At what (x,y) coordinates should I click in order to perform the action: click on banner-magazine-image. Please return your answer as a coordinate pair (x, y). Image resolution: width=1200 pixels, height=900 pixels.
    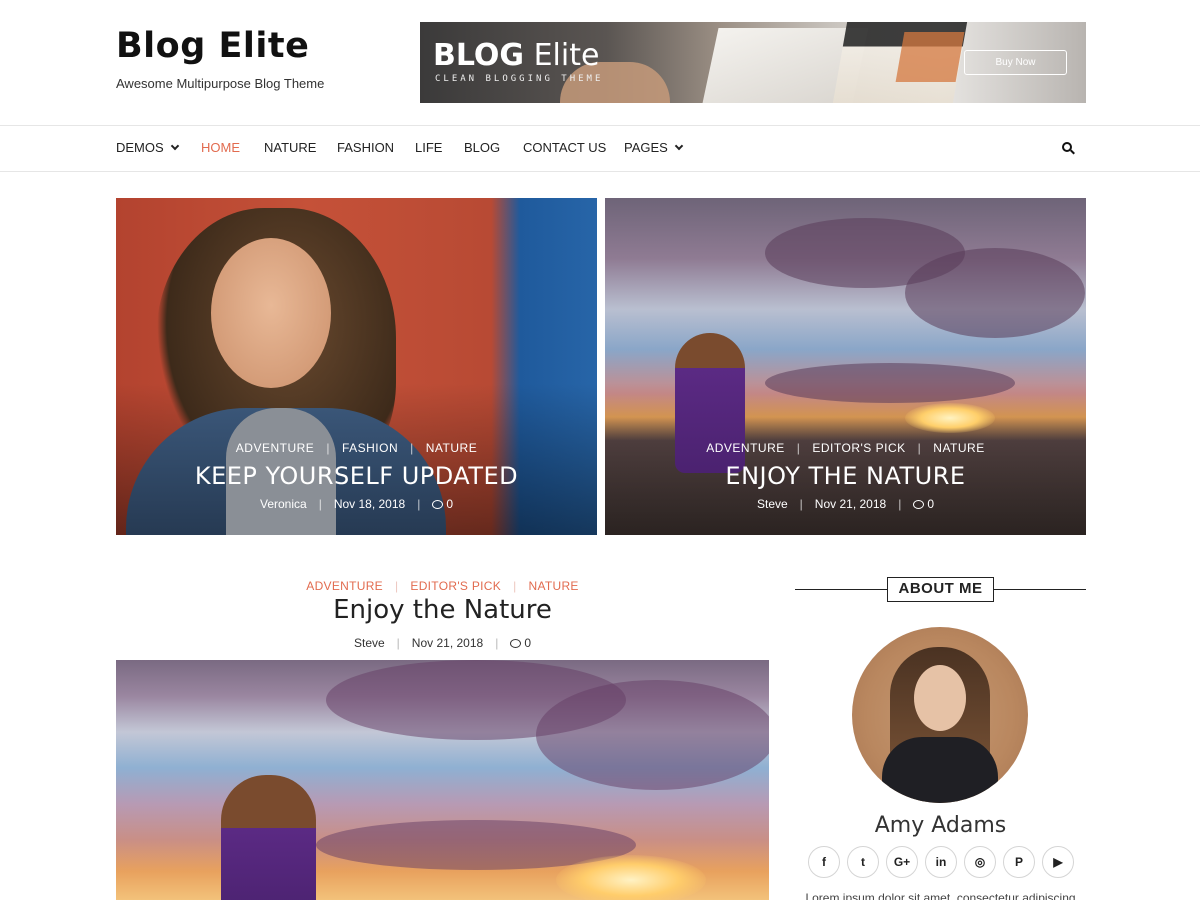
    Looking at the image, I should click on (930, 57).